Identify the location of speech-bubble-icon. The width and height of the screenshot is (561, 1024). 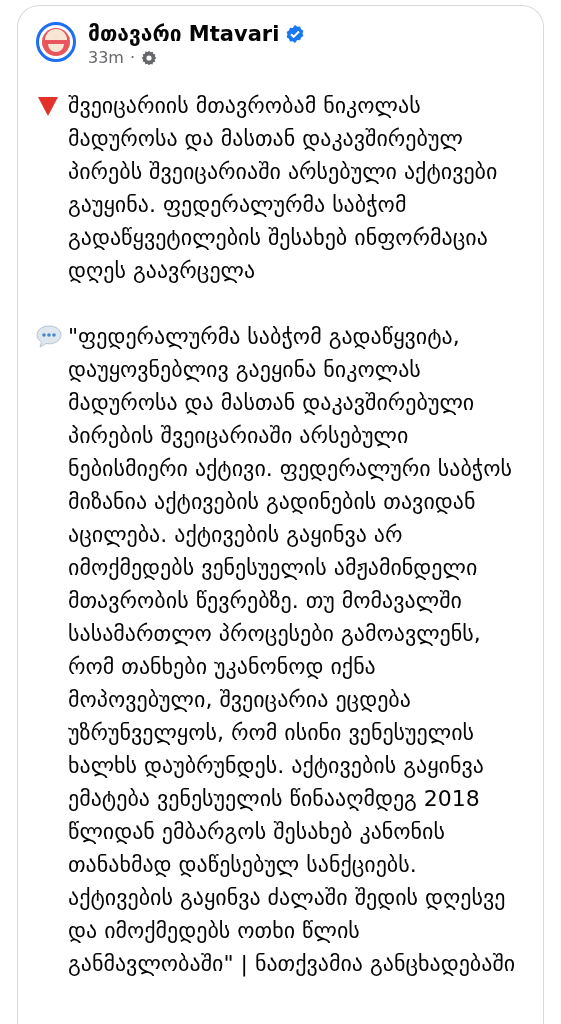
(49, 336).